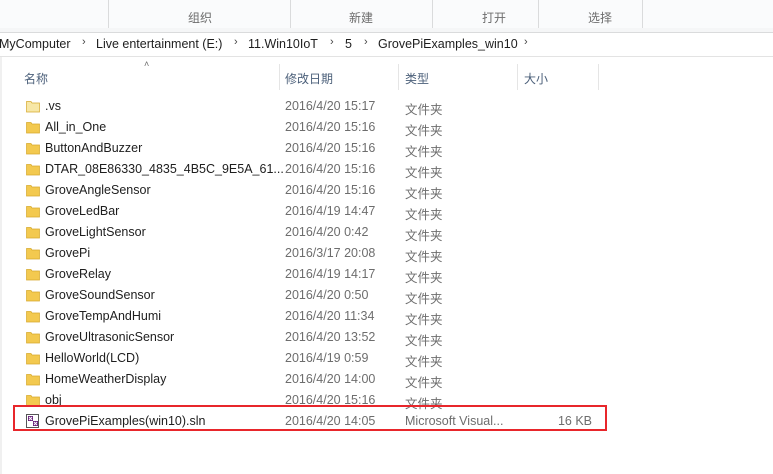  Describe the element at coordinates (340, 78) in the screenshot. I see `column-header-date: 修改日期` at that location.